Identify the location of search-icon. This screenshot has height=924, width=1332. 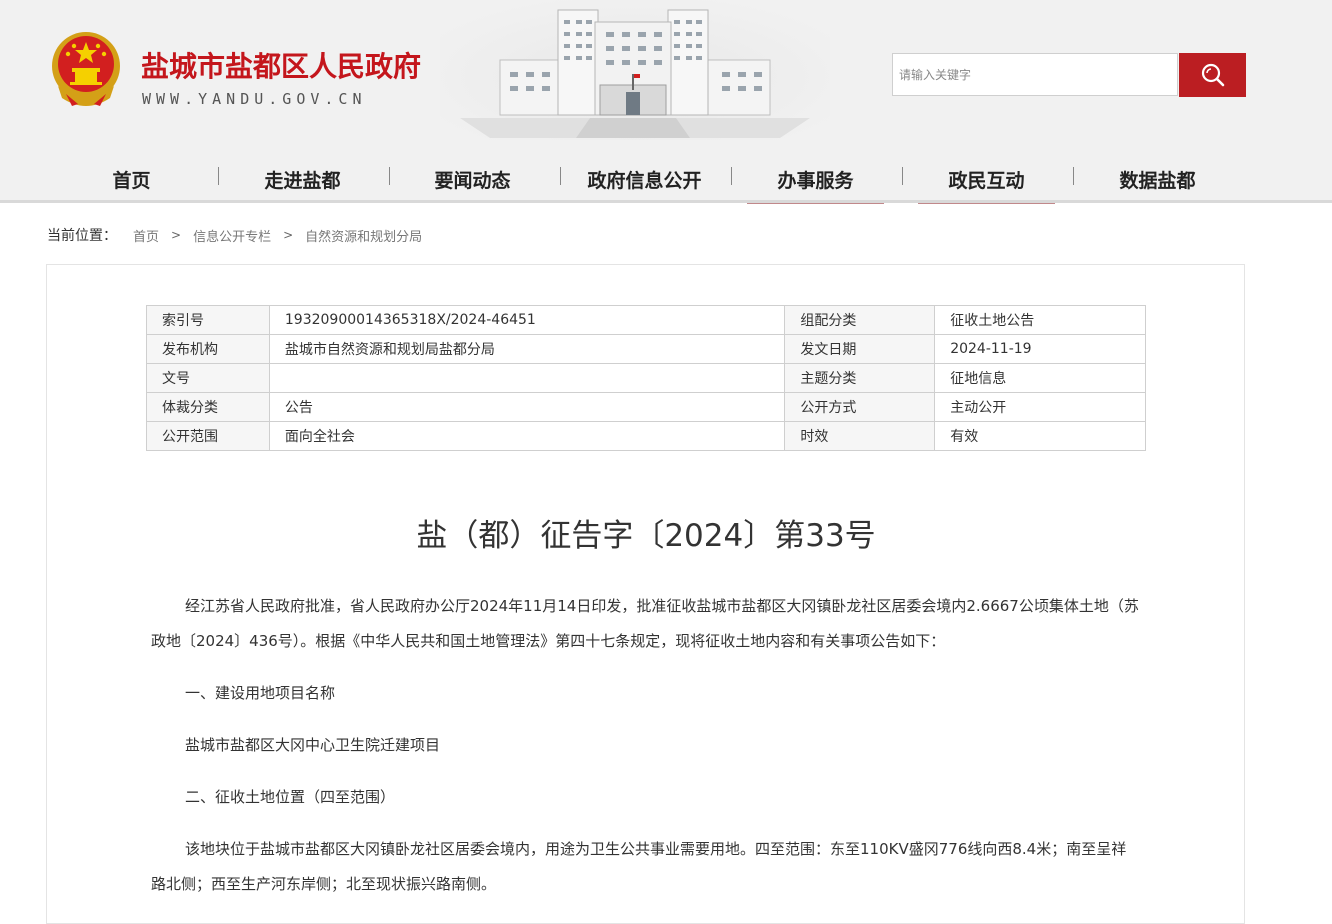
(1212, 75).